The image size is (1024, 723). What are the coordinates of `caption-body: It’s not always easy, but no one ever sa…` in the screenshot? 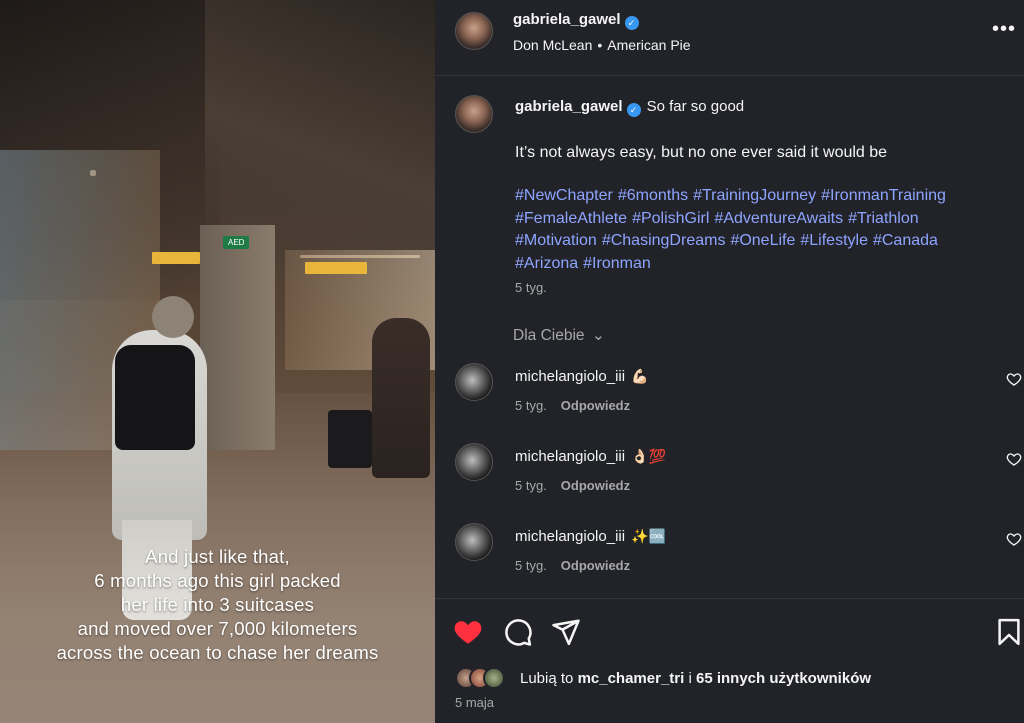 It's located at (701, 152).